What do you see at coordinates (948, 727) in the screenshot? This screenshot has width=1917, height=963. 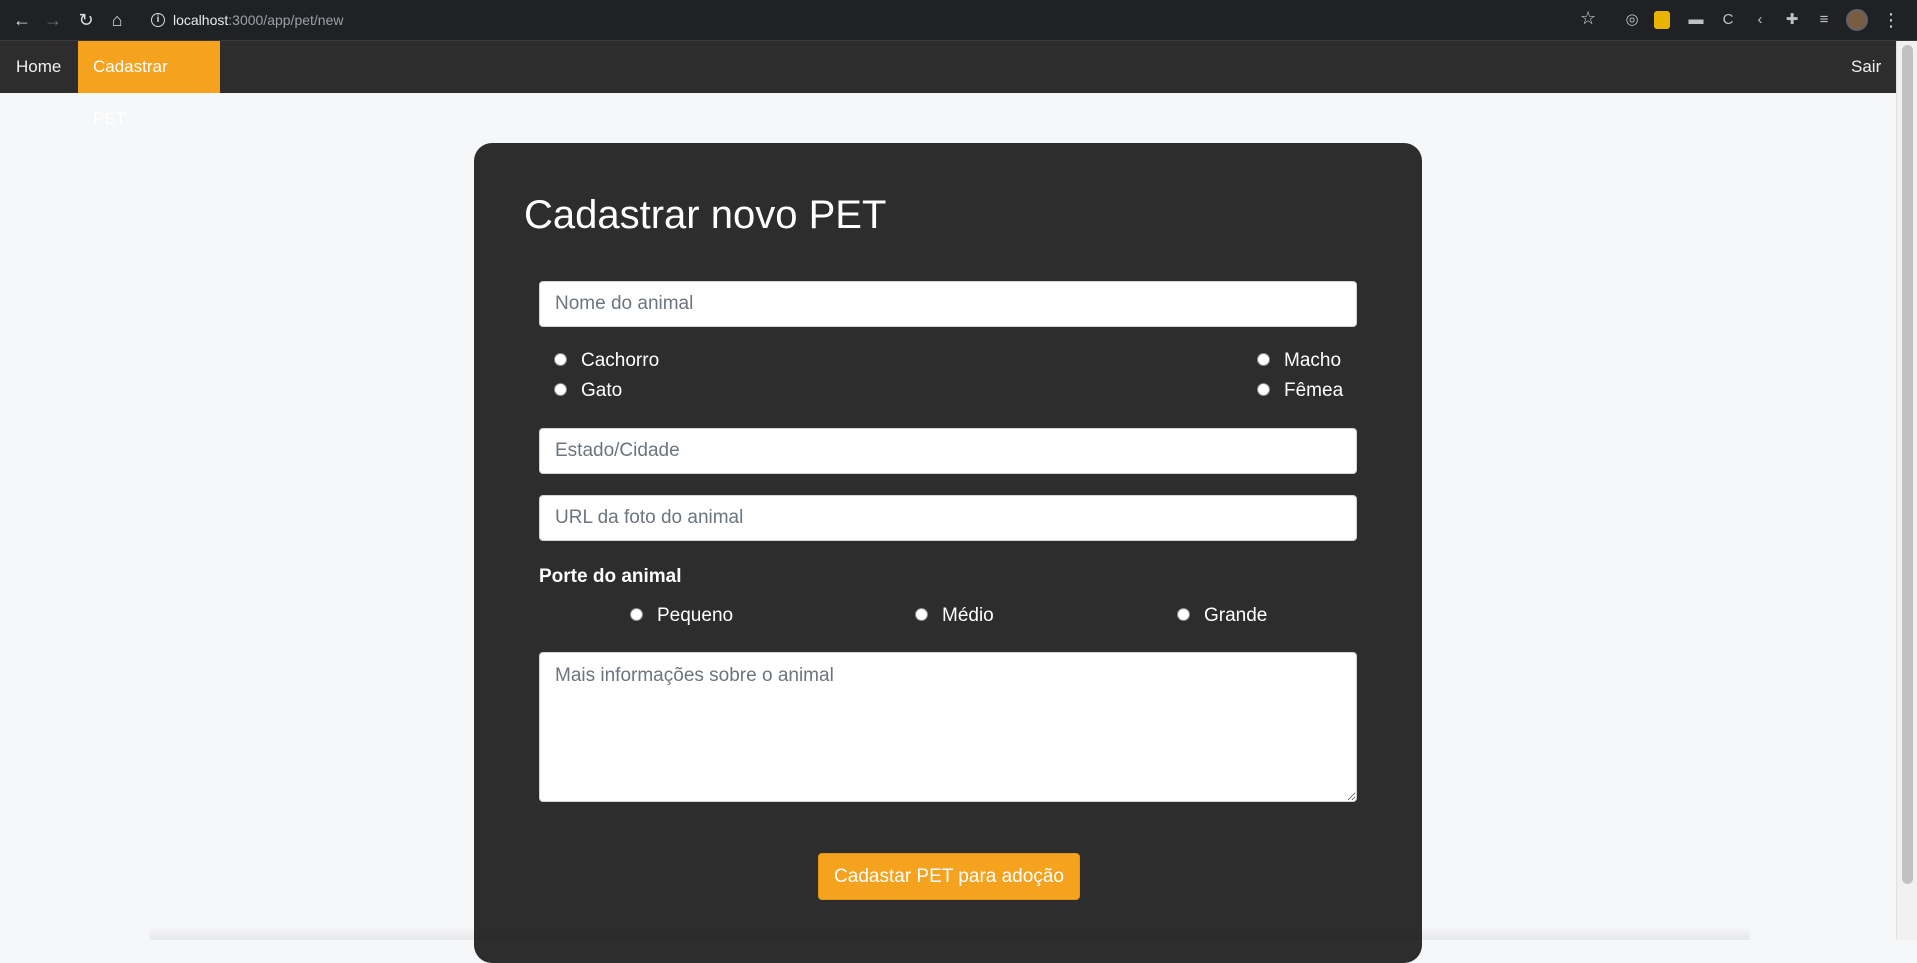 I see `more-info-textarea` at bounding box center [948, 727].